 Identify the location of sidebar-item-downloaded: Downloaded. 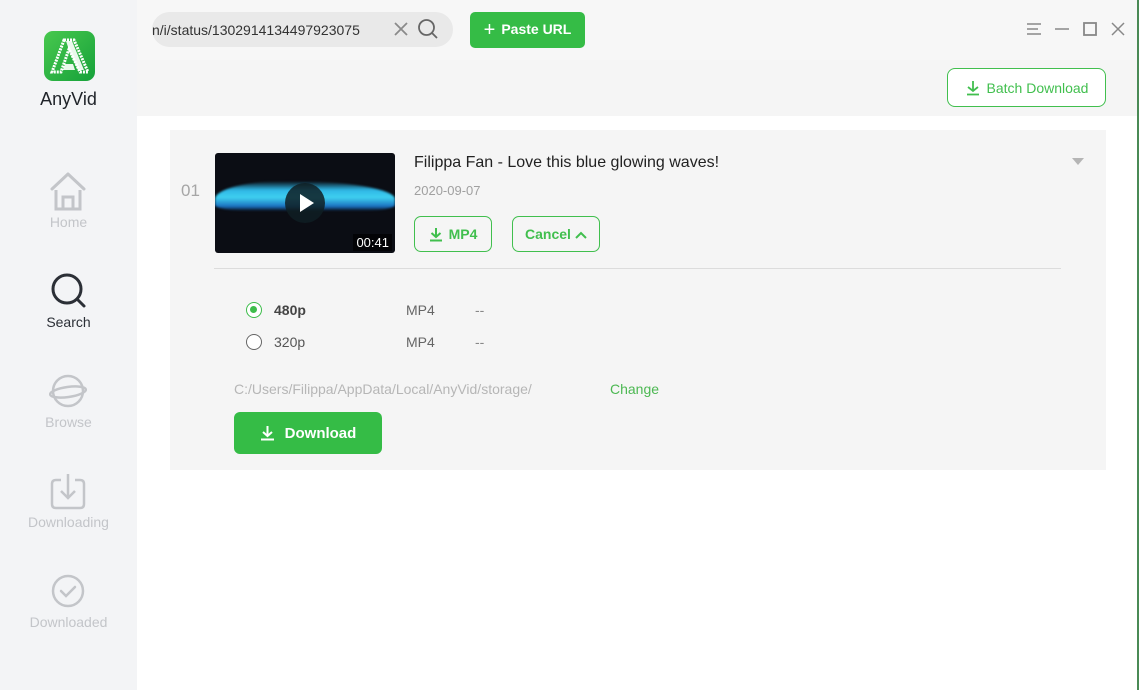
(68, 605).